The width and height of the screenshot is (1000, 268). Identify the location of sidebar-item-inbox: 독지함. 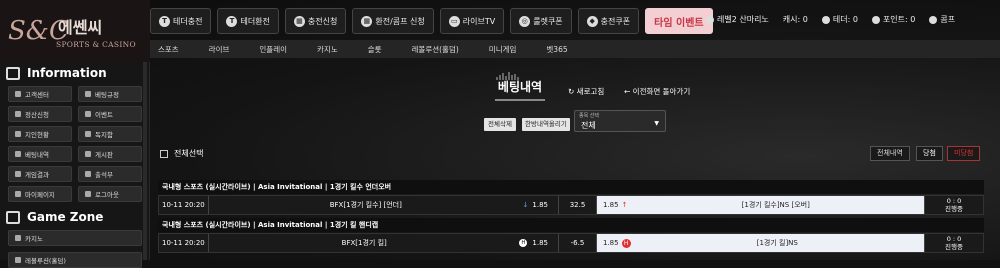
(110, 134).